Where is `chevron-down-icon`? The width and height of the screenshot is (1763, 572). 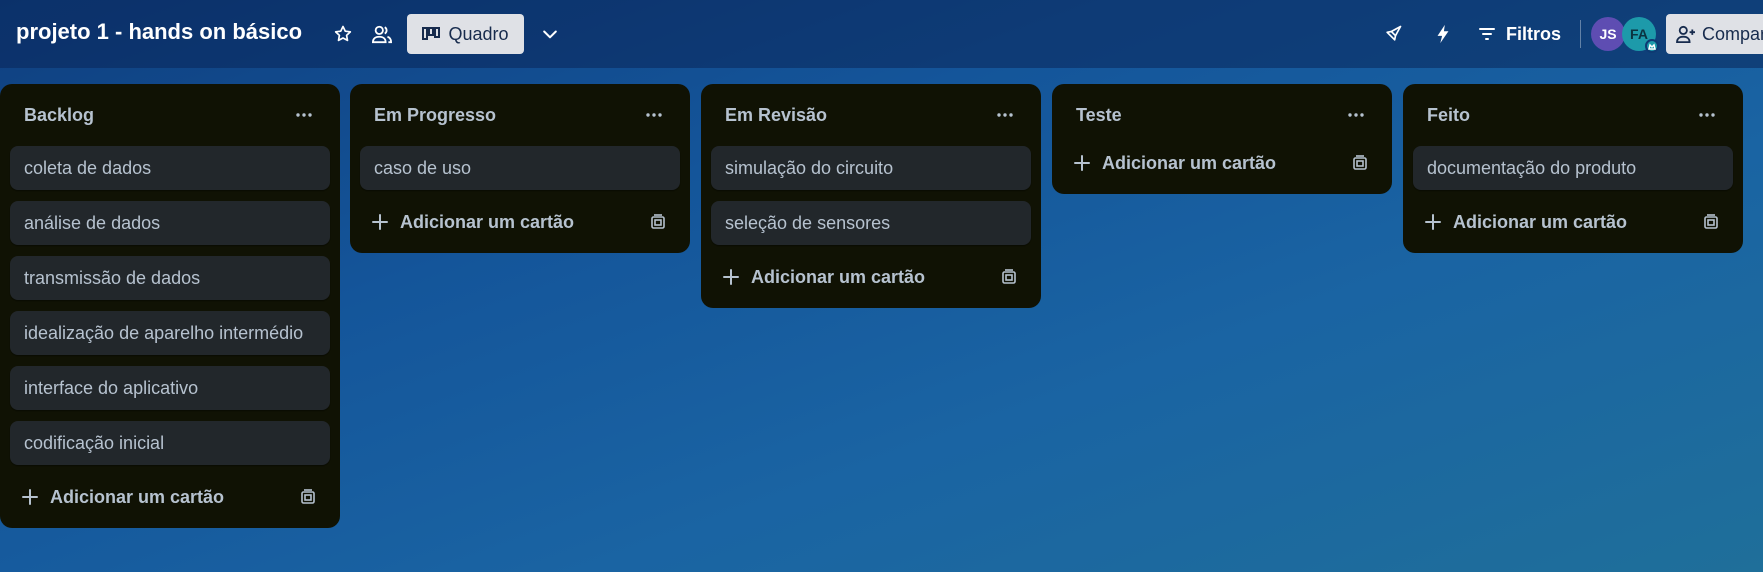
chevron-down-icon is located at coordinates (550, 34).